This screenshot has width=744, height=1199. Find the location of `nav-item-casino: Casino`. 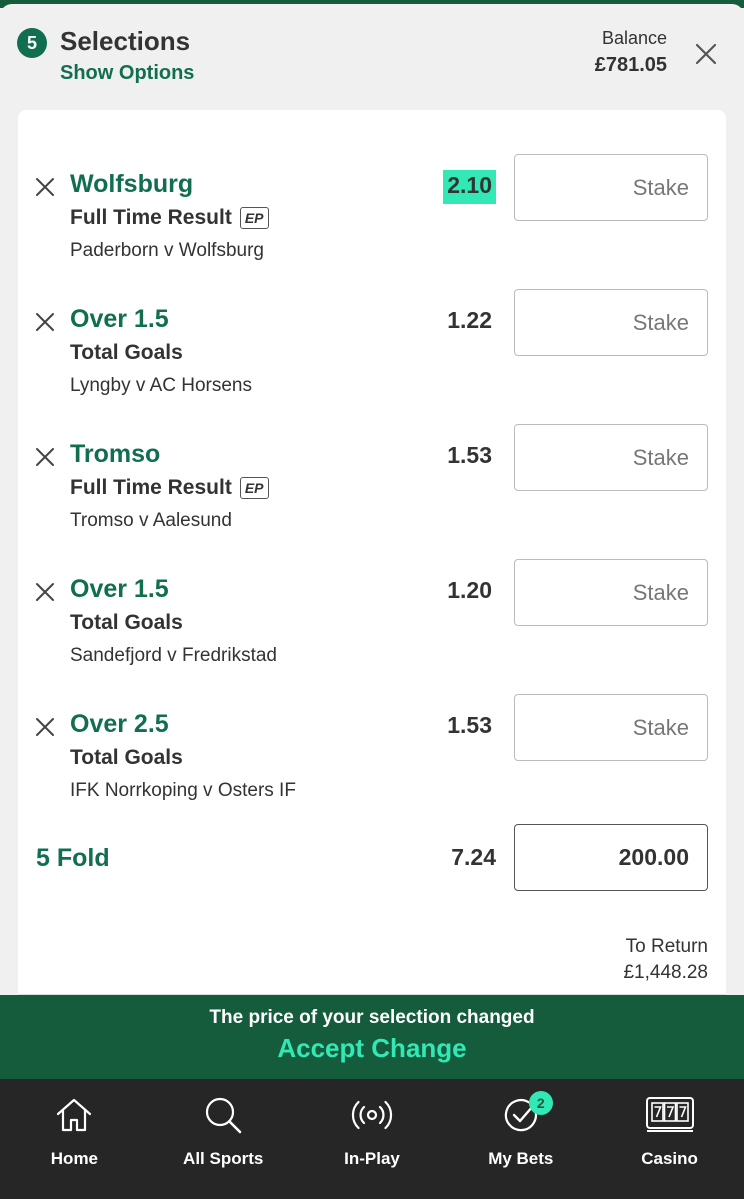

nav-item-casino: Casino is located at coordinates (669, 1139).